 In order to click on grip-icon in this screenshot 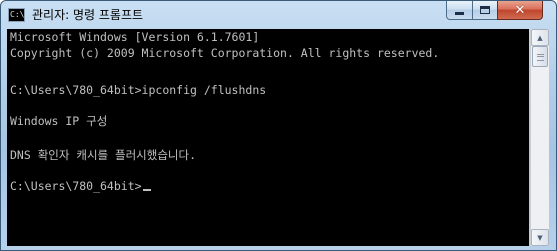, I will do `click(540, 57)`.